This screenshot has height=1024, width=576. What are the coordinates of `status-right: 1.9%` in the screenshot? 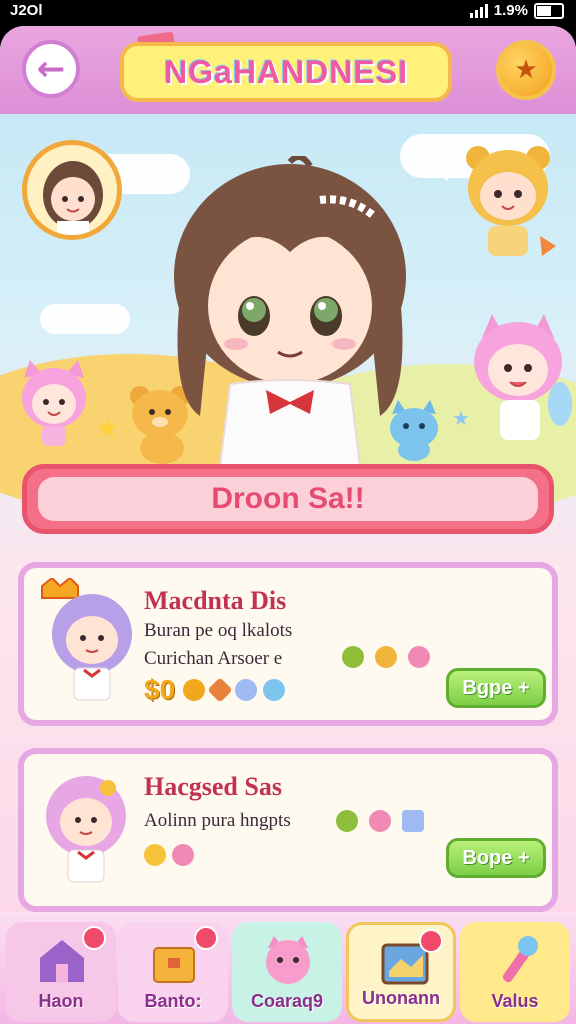 It's located at (516, 10).